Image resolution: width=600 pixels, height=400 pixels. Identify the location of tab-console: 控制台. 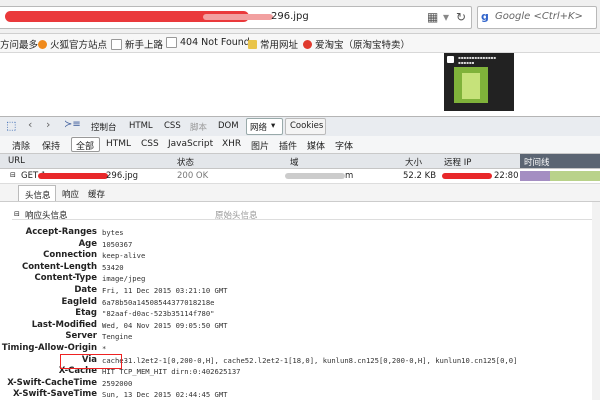
(104, 127).